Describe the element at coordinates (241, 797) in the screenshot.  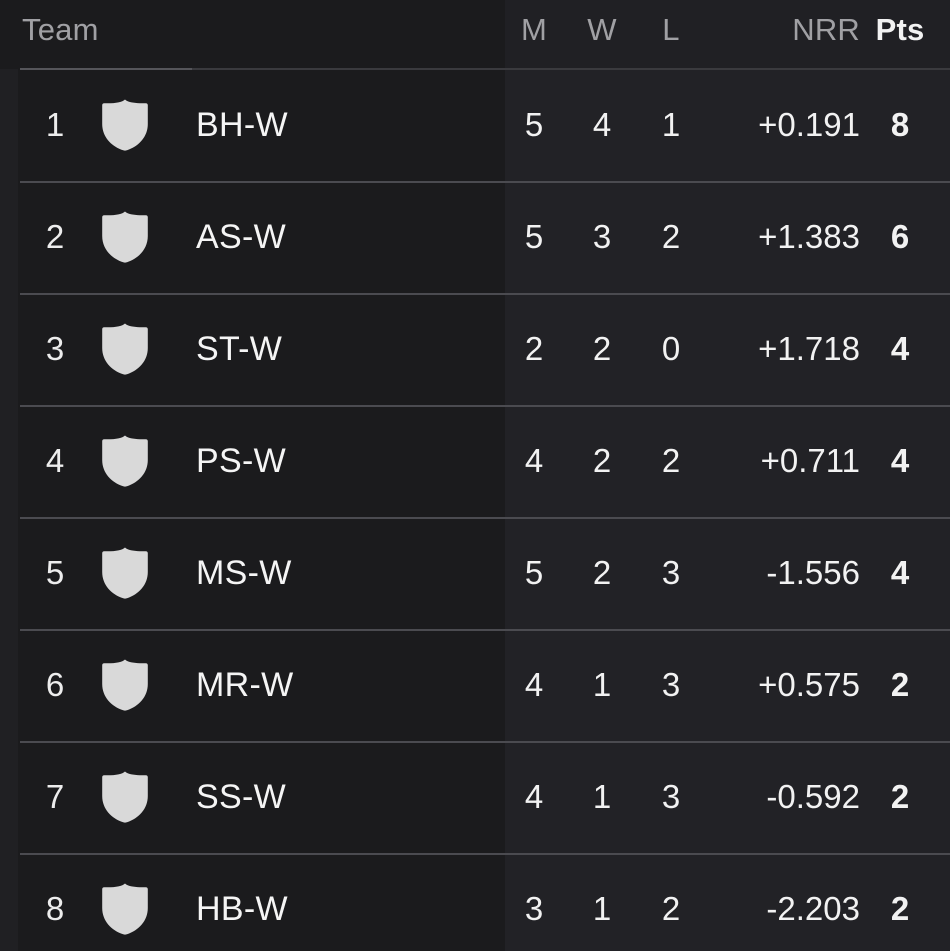
I see `row-team-name: SS-W` at that location.